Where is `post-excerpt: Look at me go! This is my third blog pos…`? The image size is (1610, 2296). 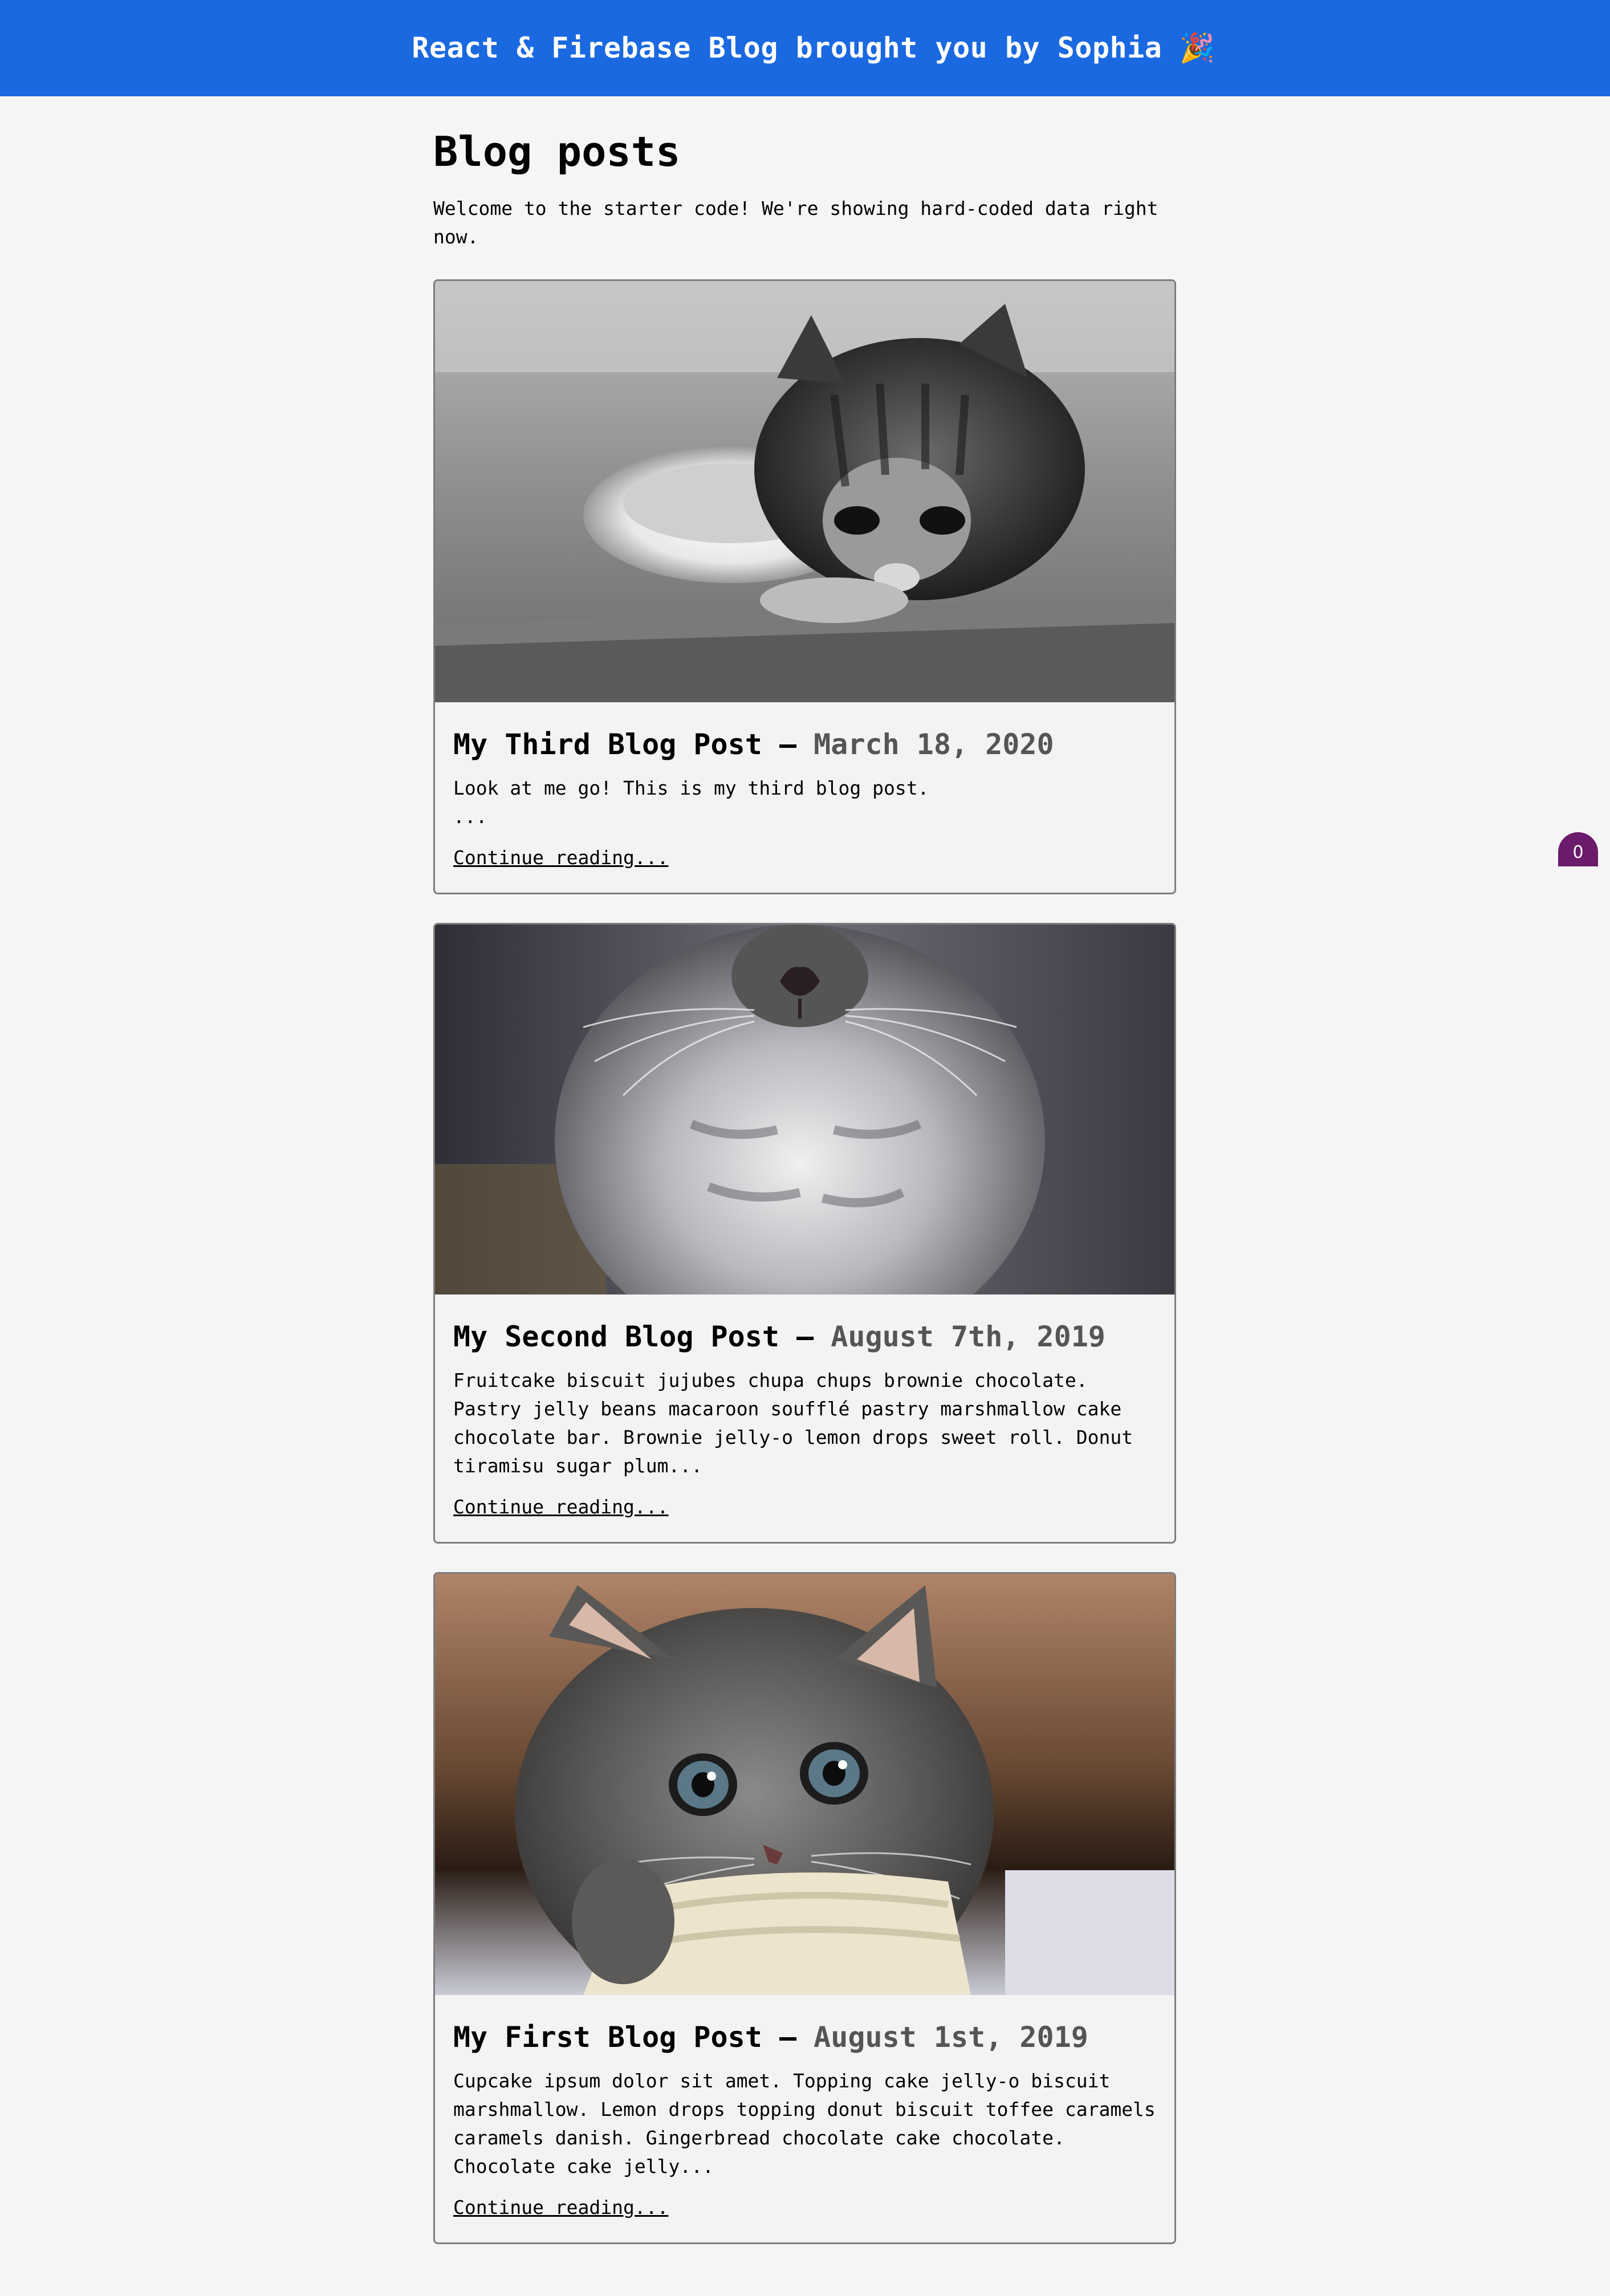
post-excerpt: Look at me go! This is my third blog pos… is located at coordinates (804, 802).